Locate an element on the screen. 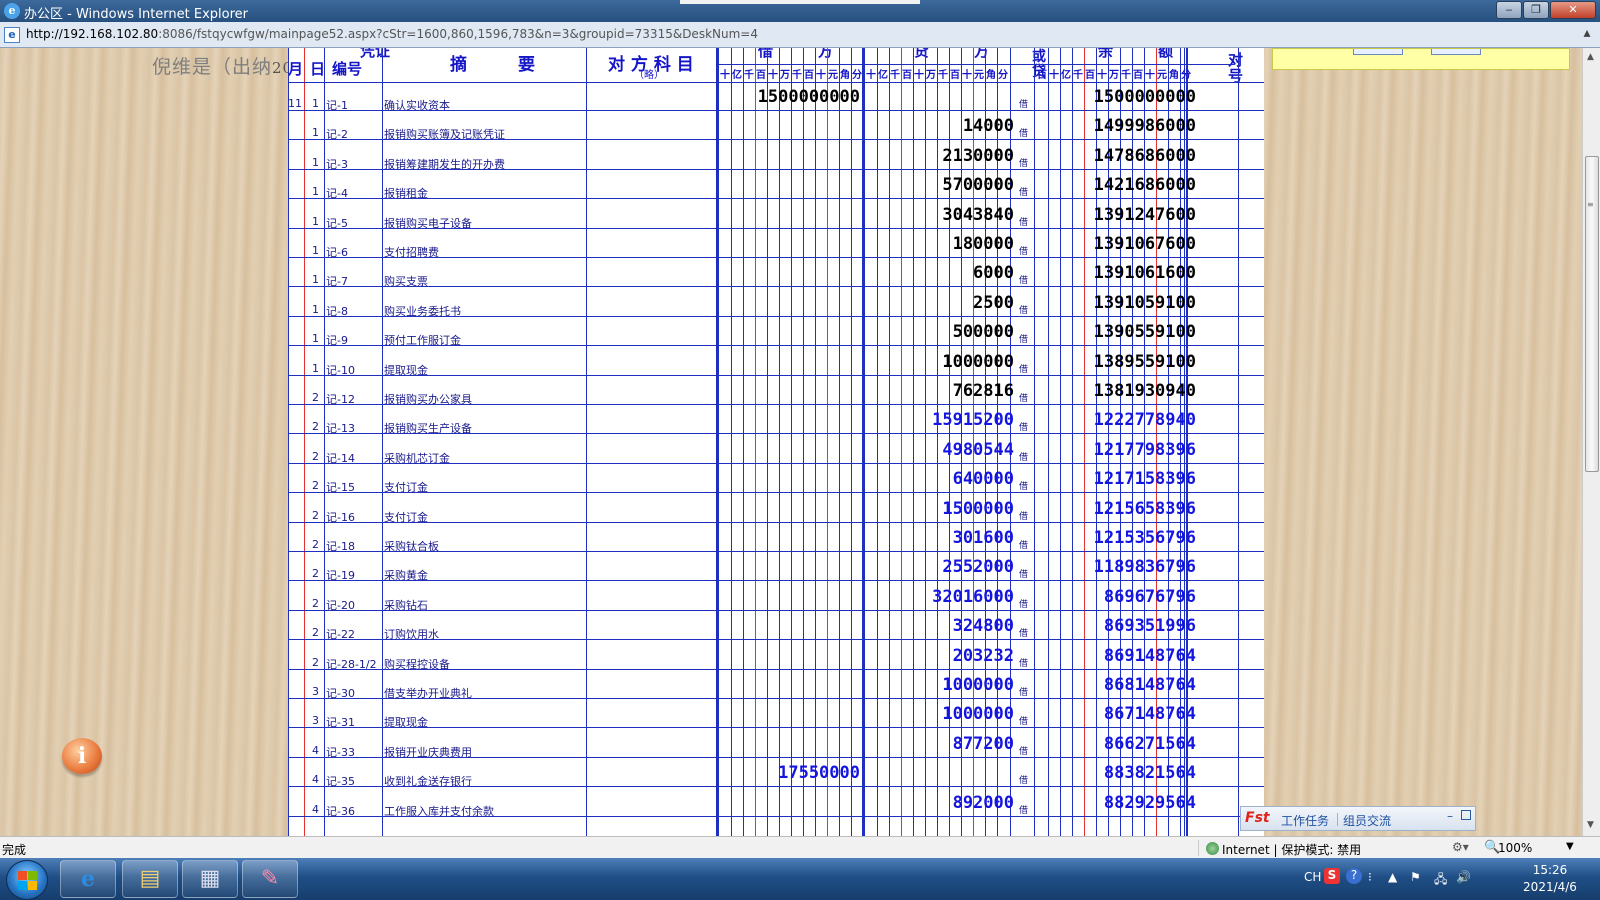 Image resolution: width=1600 pixels, height=900 pixels. vertical-scrollbar: ▲ ≡ ▼ is located at coordinates (1591, 442).